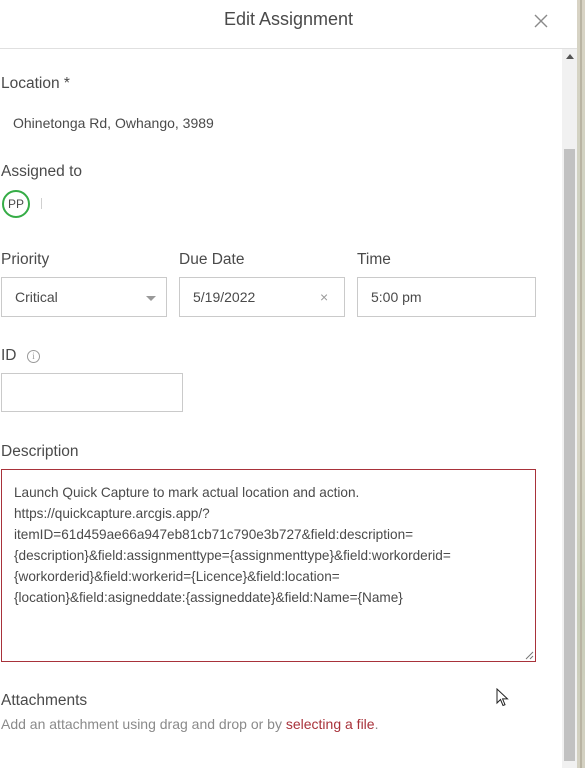 This screenshot has width=585, height=768. What do you see at coordinates (324, 297) in the screenshot?
I see `clear-icon: ×` at bounding box center [324, 297].